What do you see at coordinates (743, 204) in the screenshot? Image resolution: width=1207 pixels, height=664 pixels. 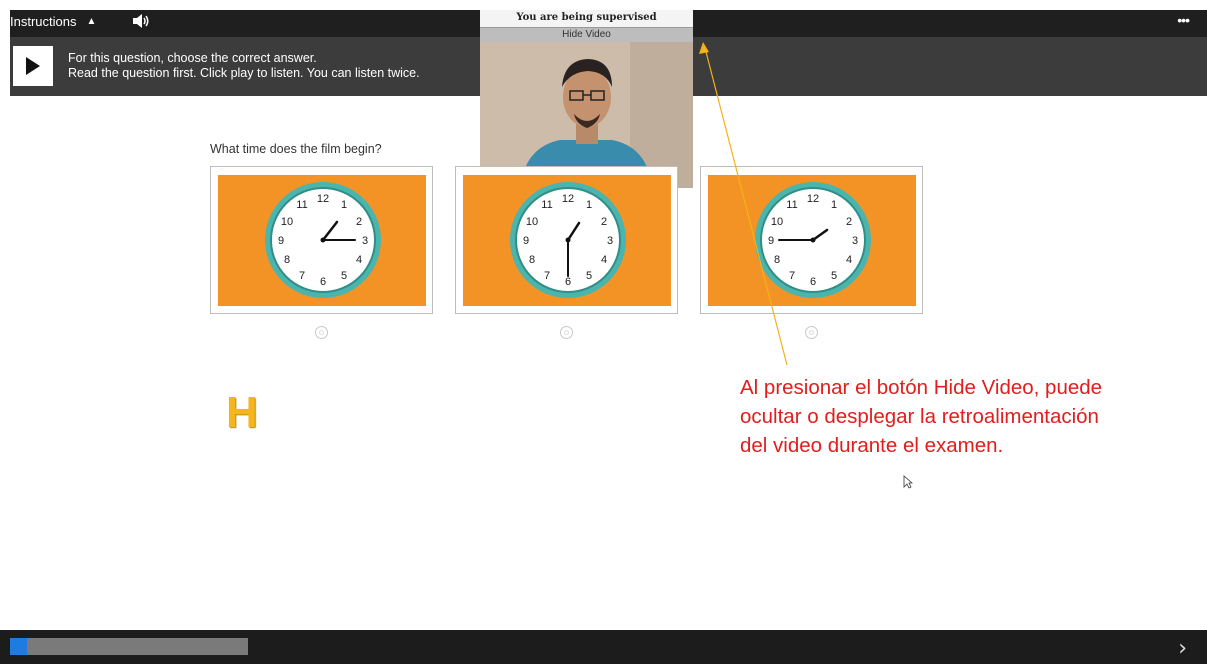 I see `annotation-arrow` at bounding box center [743, 204].